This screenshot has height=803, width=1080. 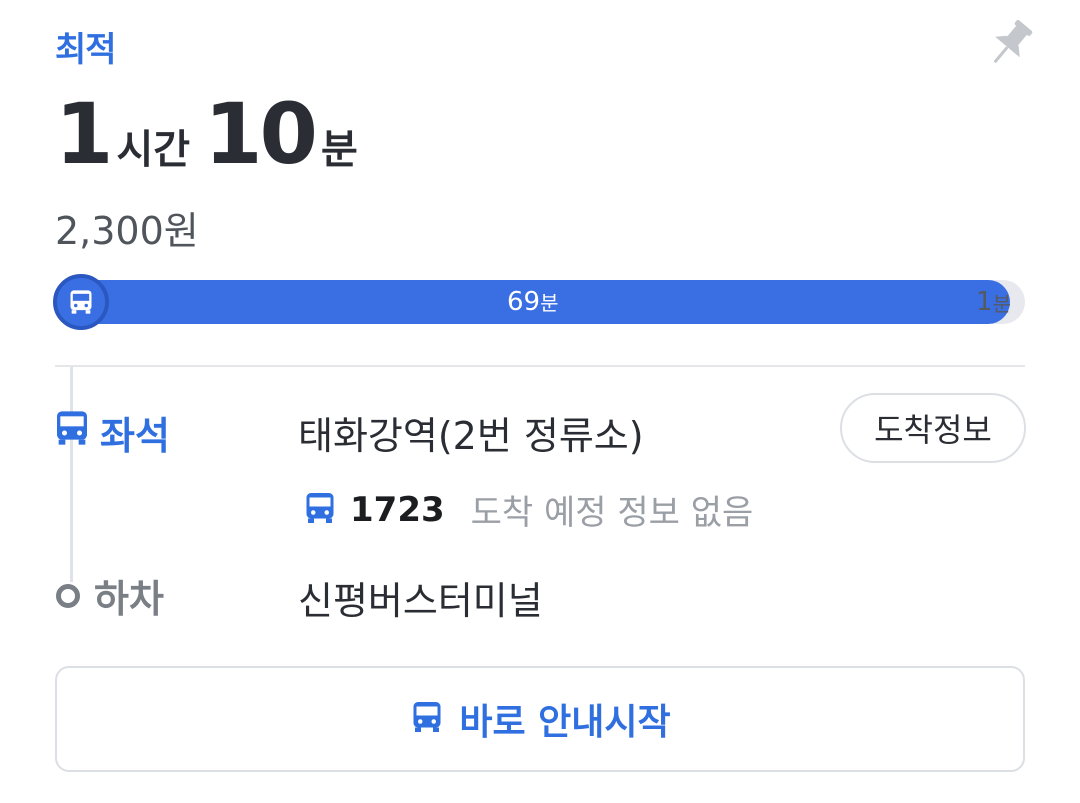 I want to click on bus-segment: 69분, so click(x=533, y=302).